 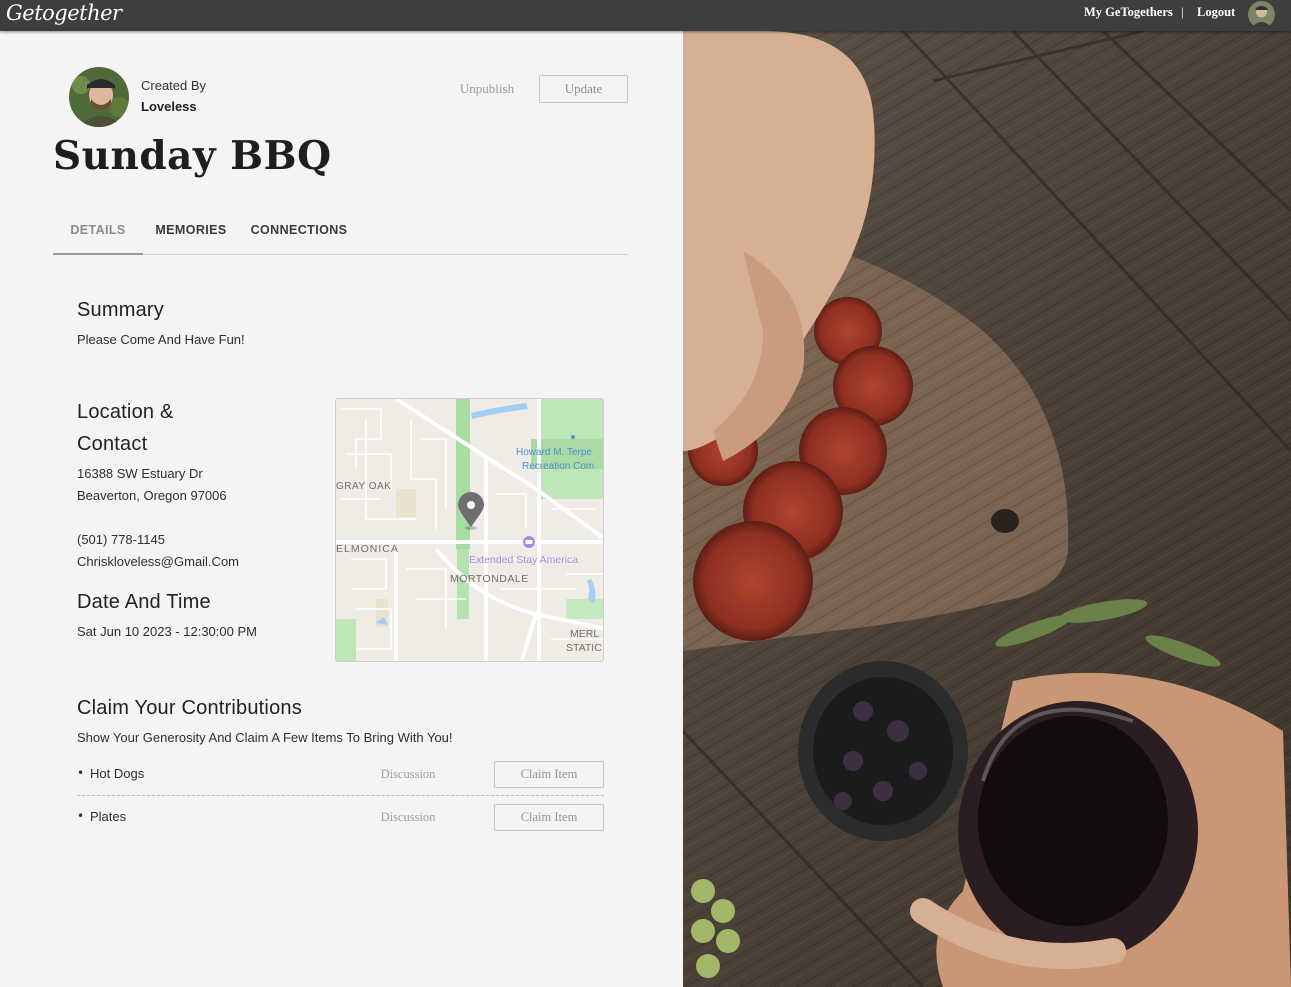 I want to click on map-label-merlo: MERL, so click(x=584, y=634).